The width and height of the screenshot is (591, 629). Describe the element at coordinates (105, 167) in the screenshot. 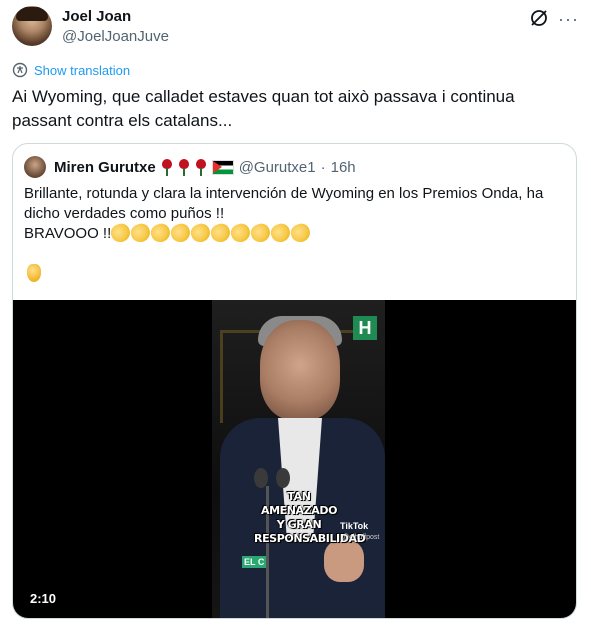

I see `quoted-author-name: Miren Gurutxe` at that location.